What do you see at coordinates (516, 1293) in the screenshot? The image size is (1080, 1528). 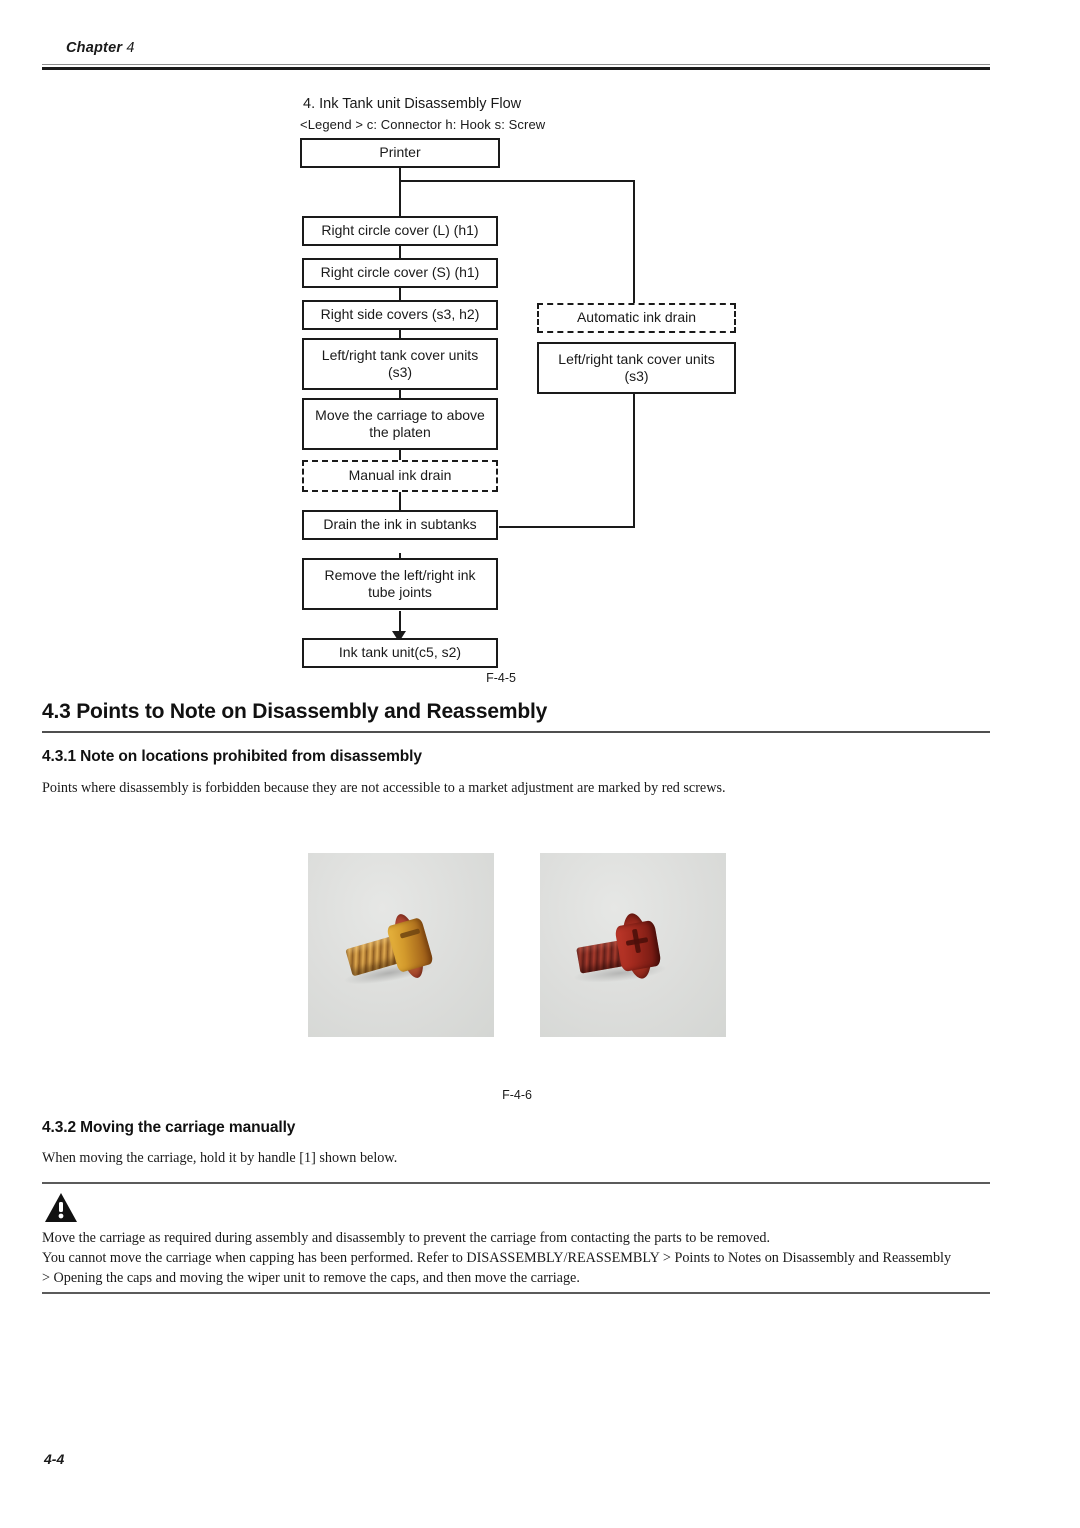 I see `warning-divider-bottom` at bounding box center [516, 1293].